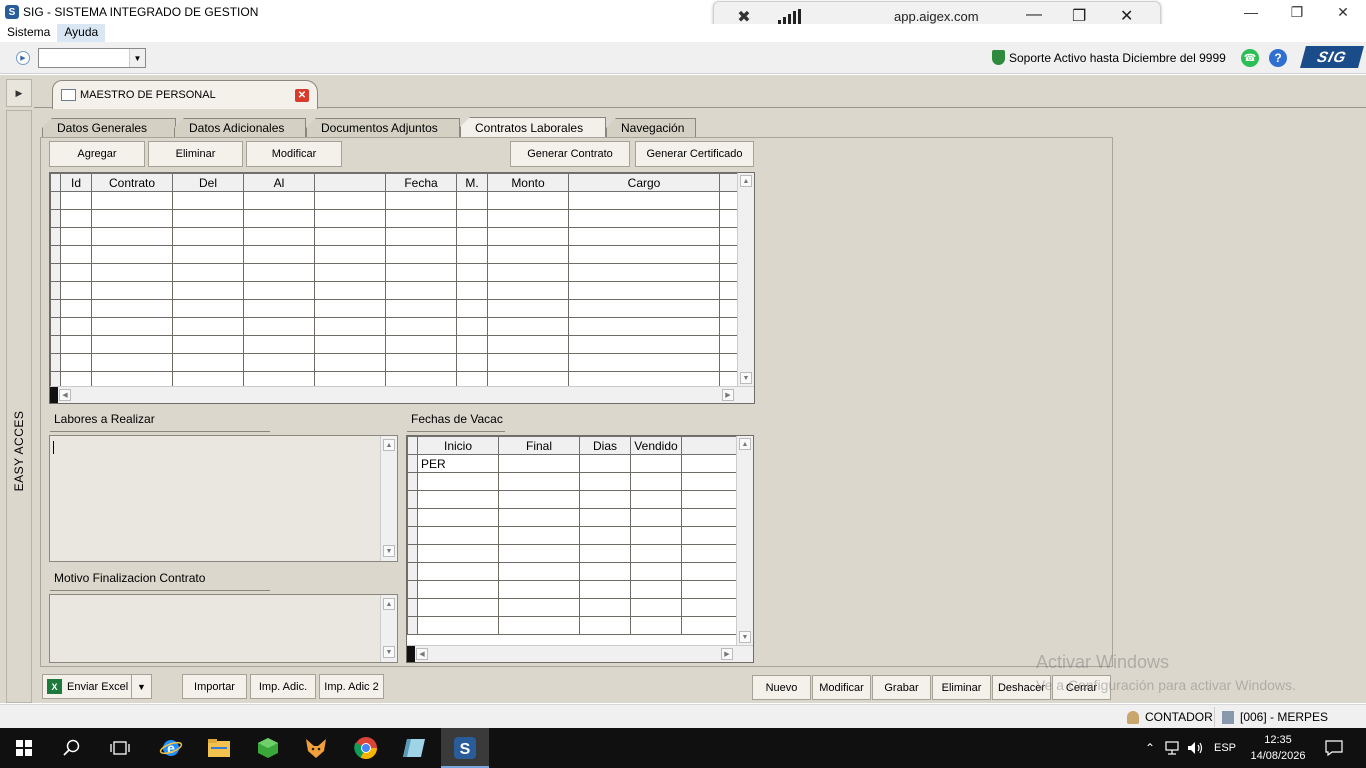  Describe the element at coordinates (316, 748) in the screenshot. I see `fox-app-icon` at that location.